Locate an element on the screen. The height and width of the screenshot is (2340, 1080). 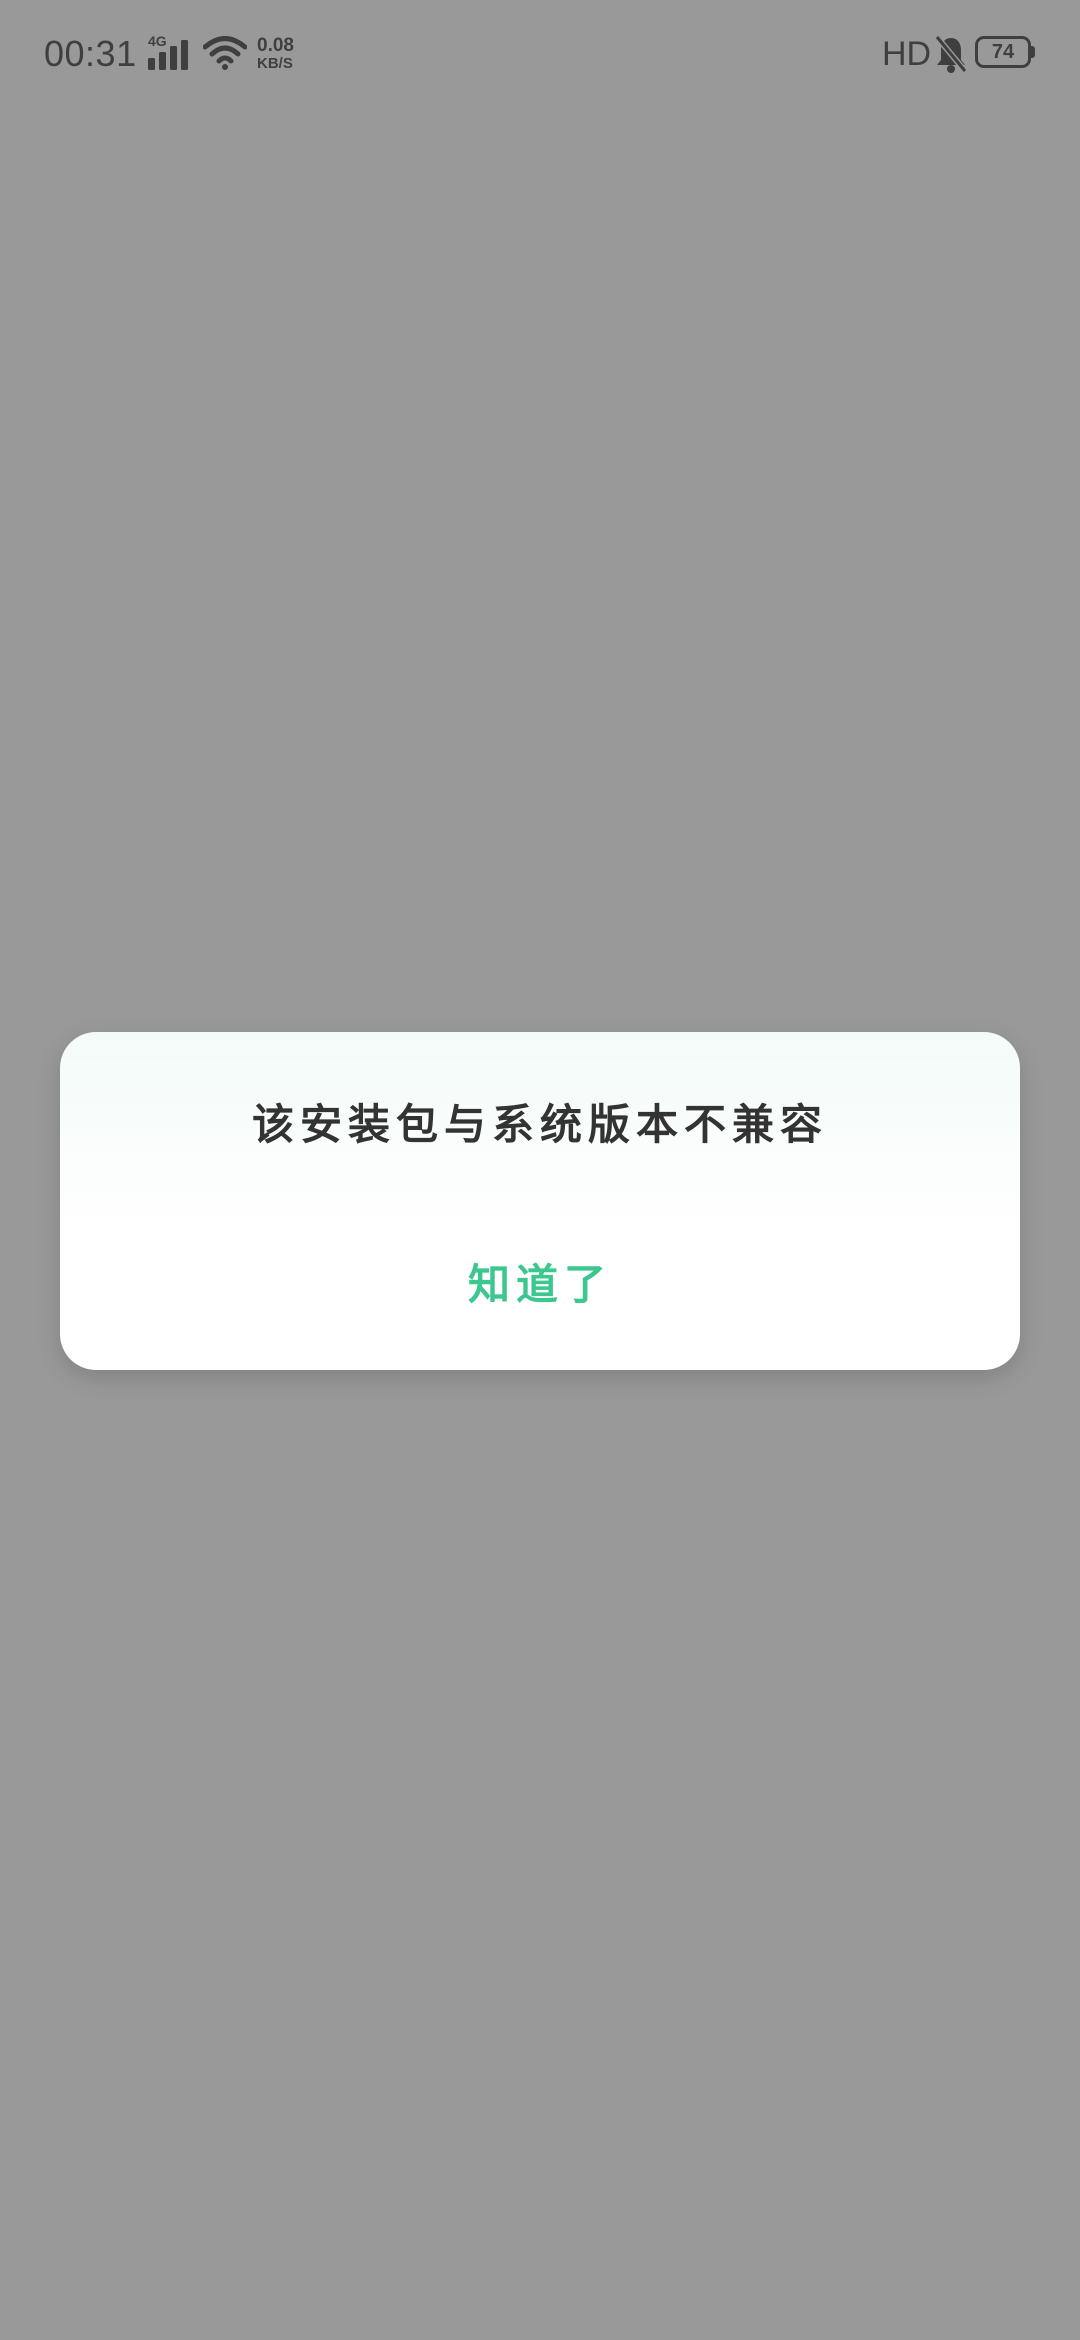
bell-muted-icon is located at coordinates (951, 54).